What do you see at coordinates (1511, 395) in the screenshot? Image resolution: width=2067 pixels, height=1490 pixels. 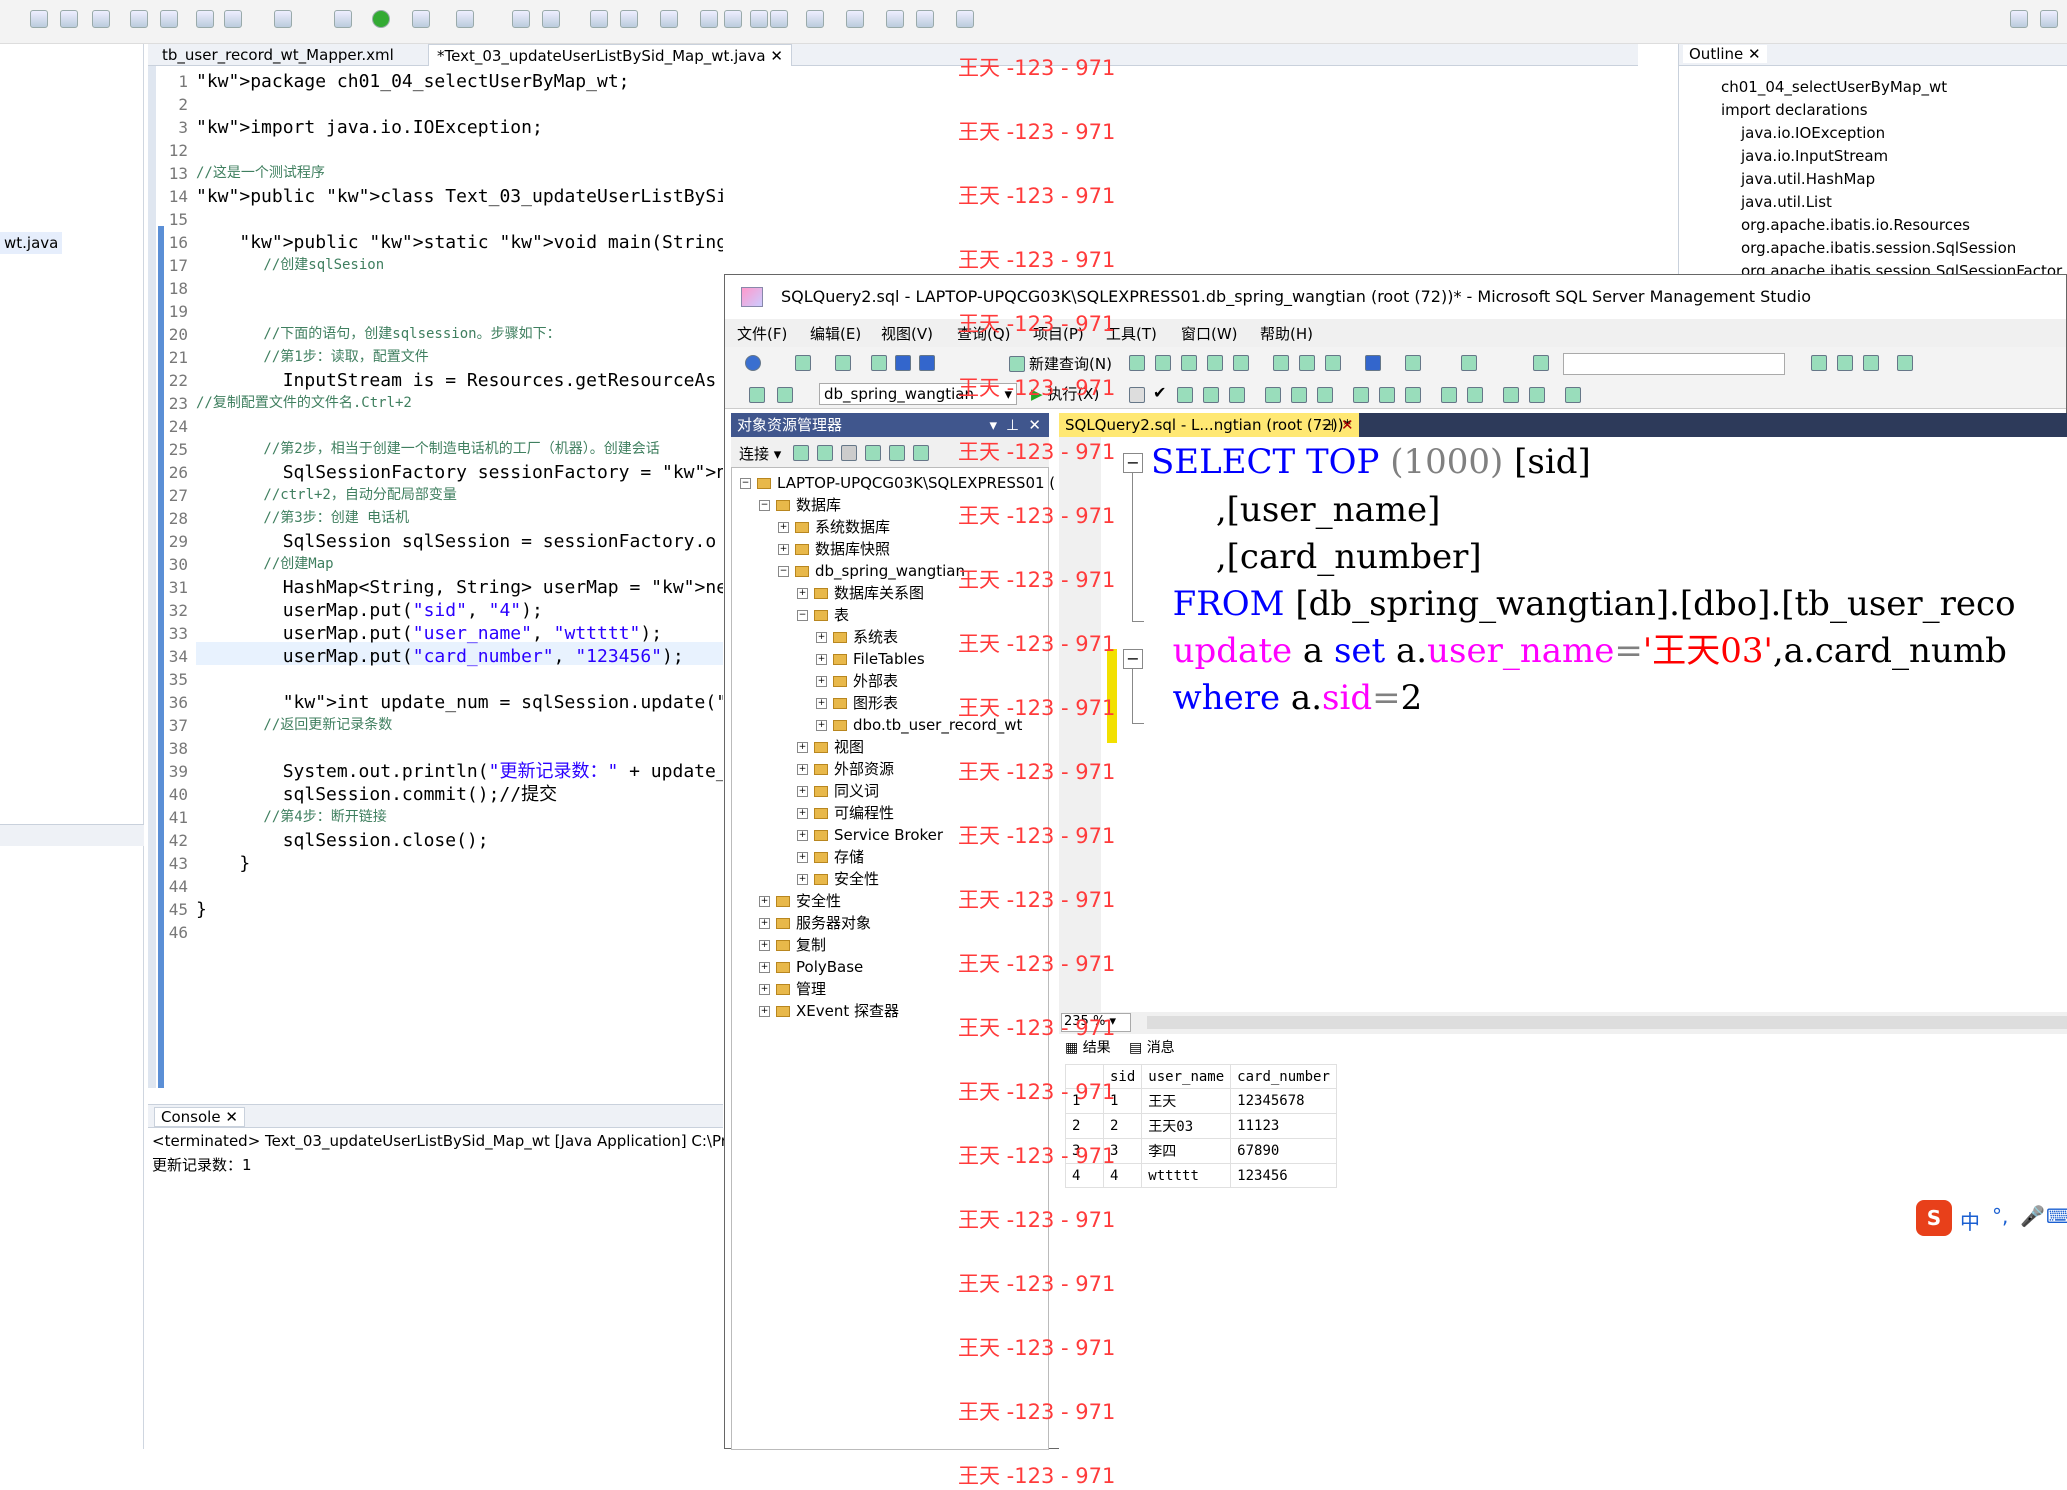 I see `outdent-icon` at bounding box center [1511, 395].